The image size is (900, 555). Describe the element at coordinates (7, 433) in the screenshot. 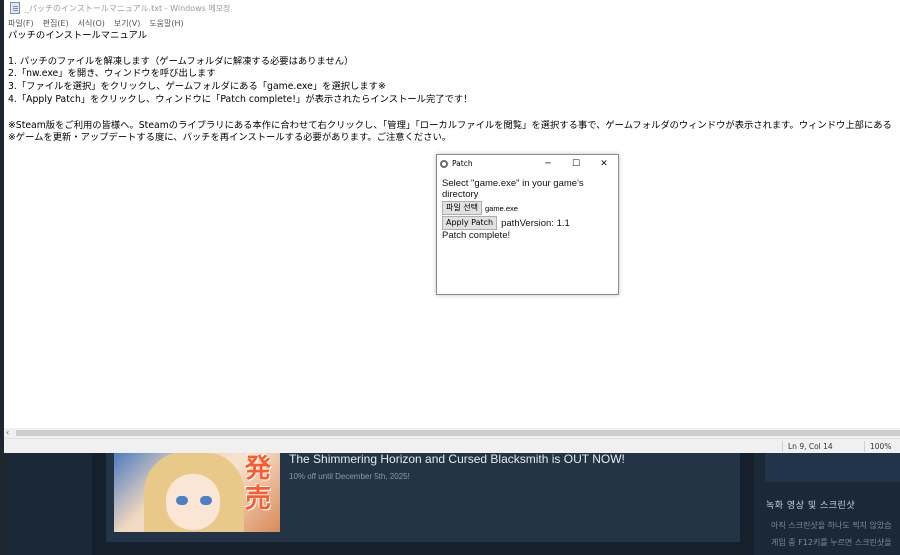

I see `scroll-left-arrow-icon: ‹` at that location.